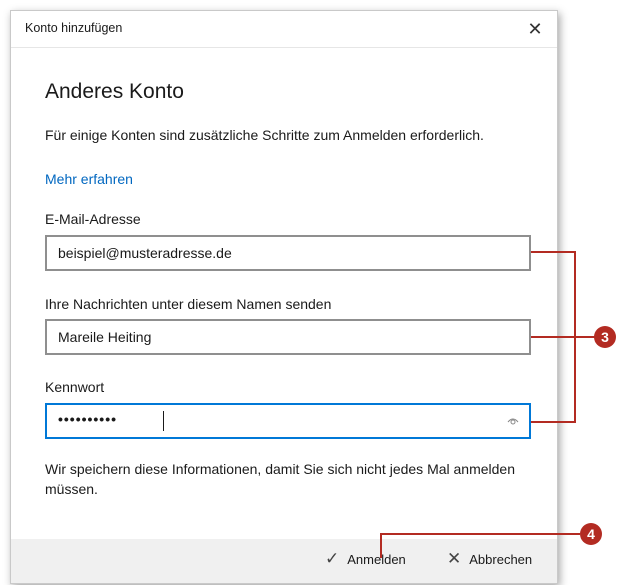 The height and width of the screenshot is (585, 618). Describe the element at coordinates (163, 421) in the screenshot. I see `text-caret` at that location.